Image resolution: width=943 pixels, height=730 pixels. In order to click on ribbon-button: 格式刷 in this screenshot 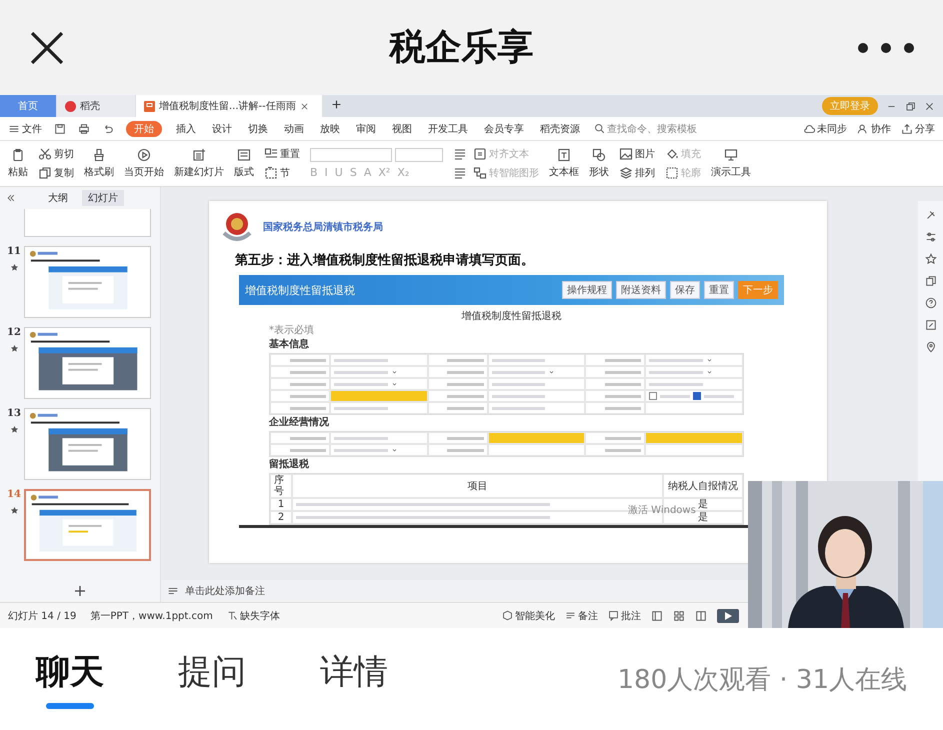, I will do `click(99, 163)`.